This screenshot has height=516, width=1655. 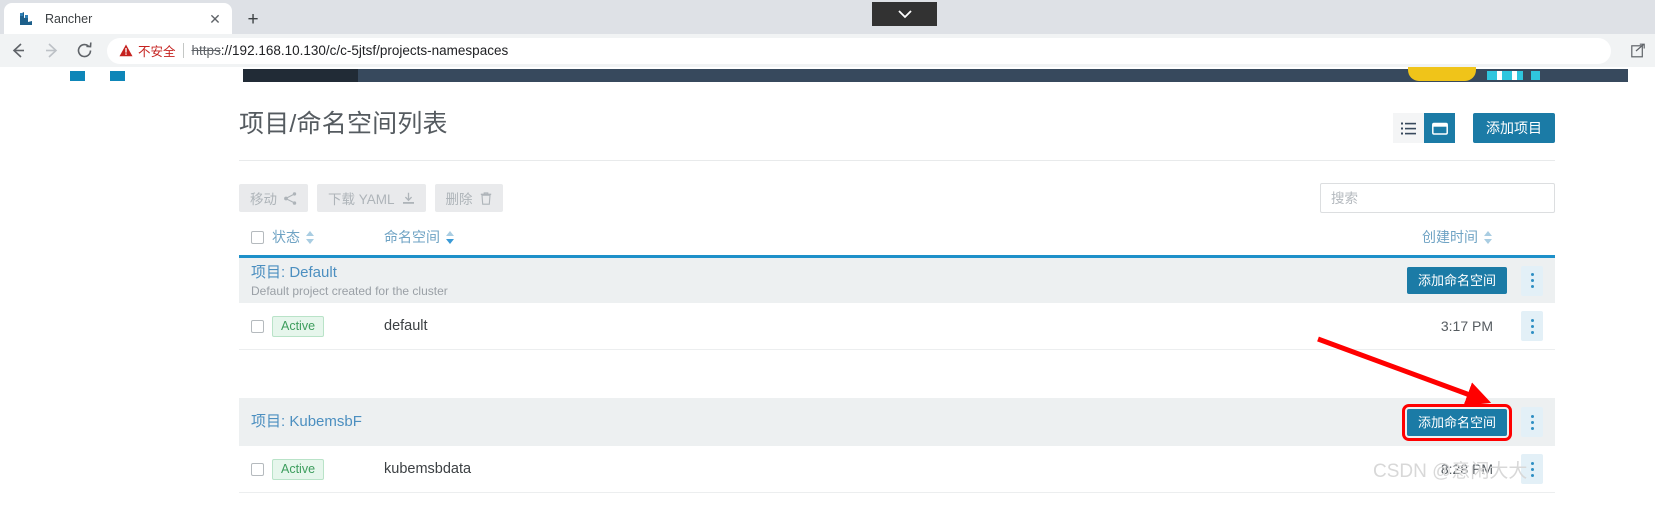 What do you see at coordinates (827, 74) in the screenshot?
I see `app-navbar-cutoff` at bounding box center [827, 74].